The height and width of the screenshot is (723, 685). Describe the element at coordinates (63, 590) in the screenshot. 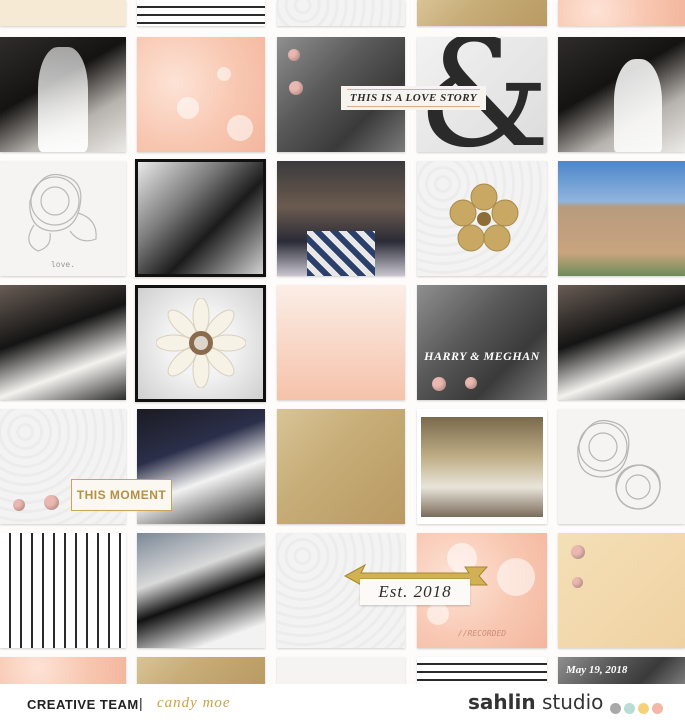

I see `tile-vertical-stripes` at that location.